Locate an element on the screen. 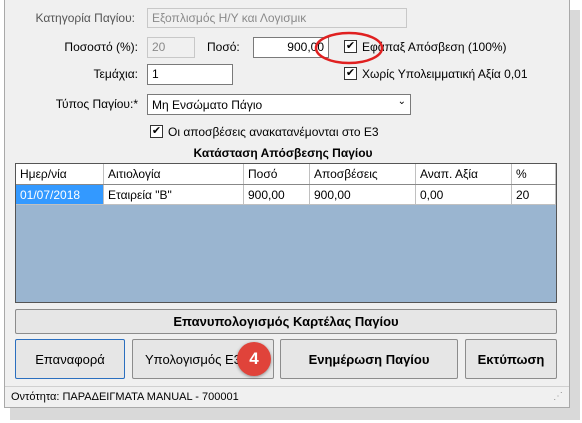 This screenshot has width=582, height=423. redistribute-checkbox: ✔ is located at coordinates (156, 131).